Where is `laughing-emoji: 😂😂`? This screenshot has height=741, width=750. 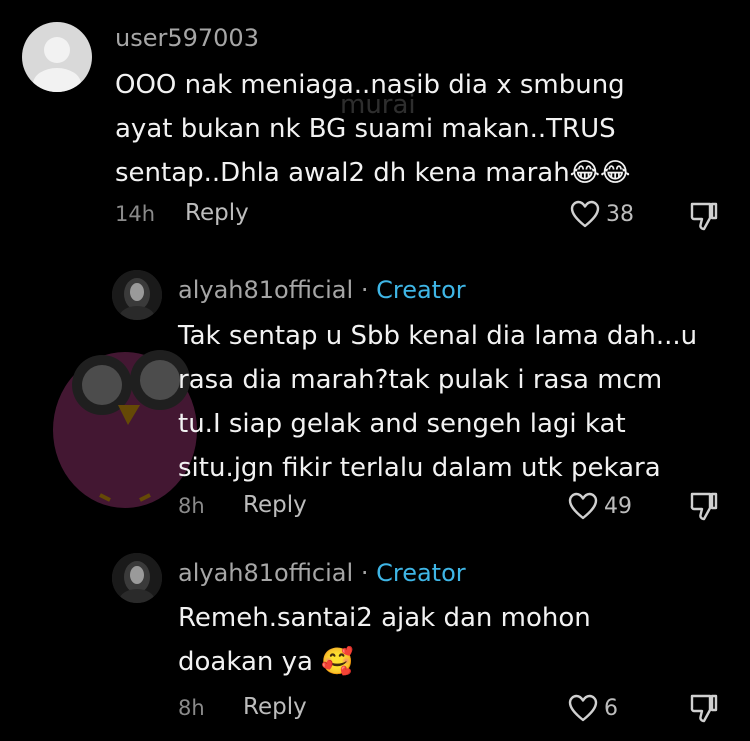 laughing-emoji: 😂😂 is located at coordinates (600, 173).